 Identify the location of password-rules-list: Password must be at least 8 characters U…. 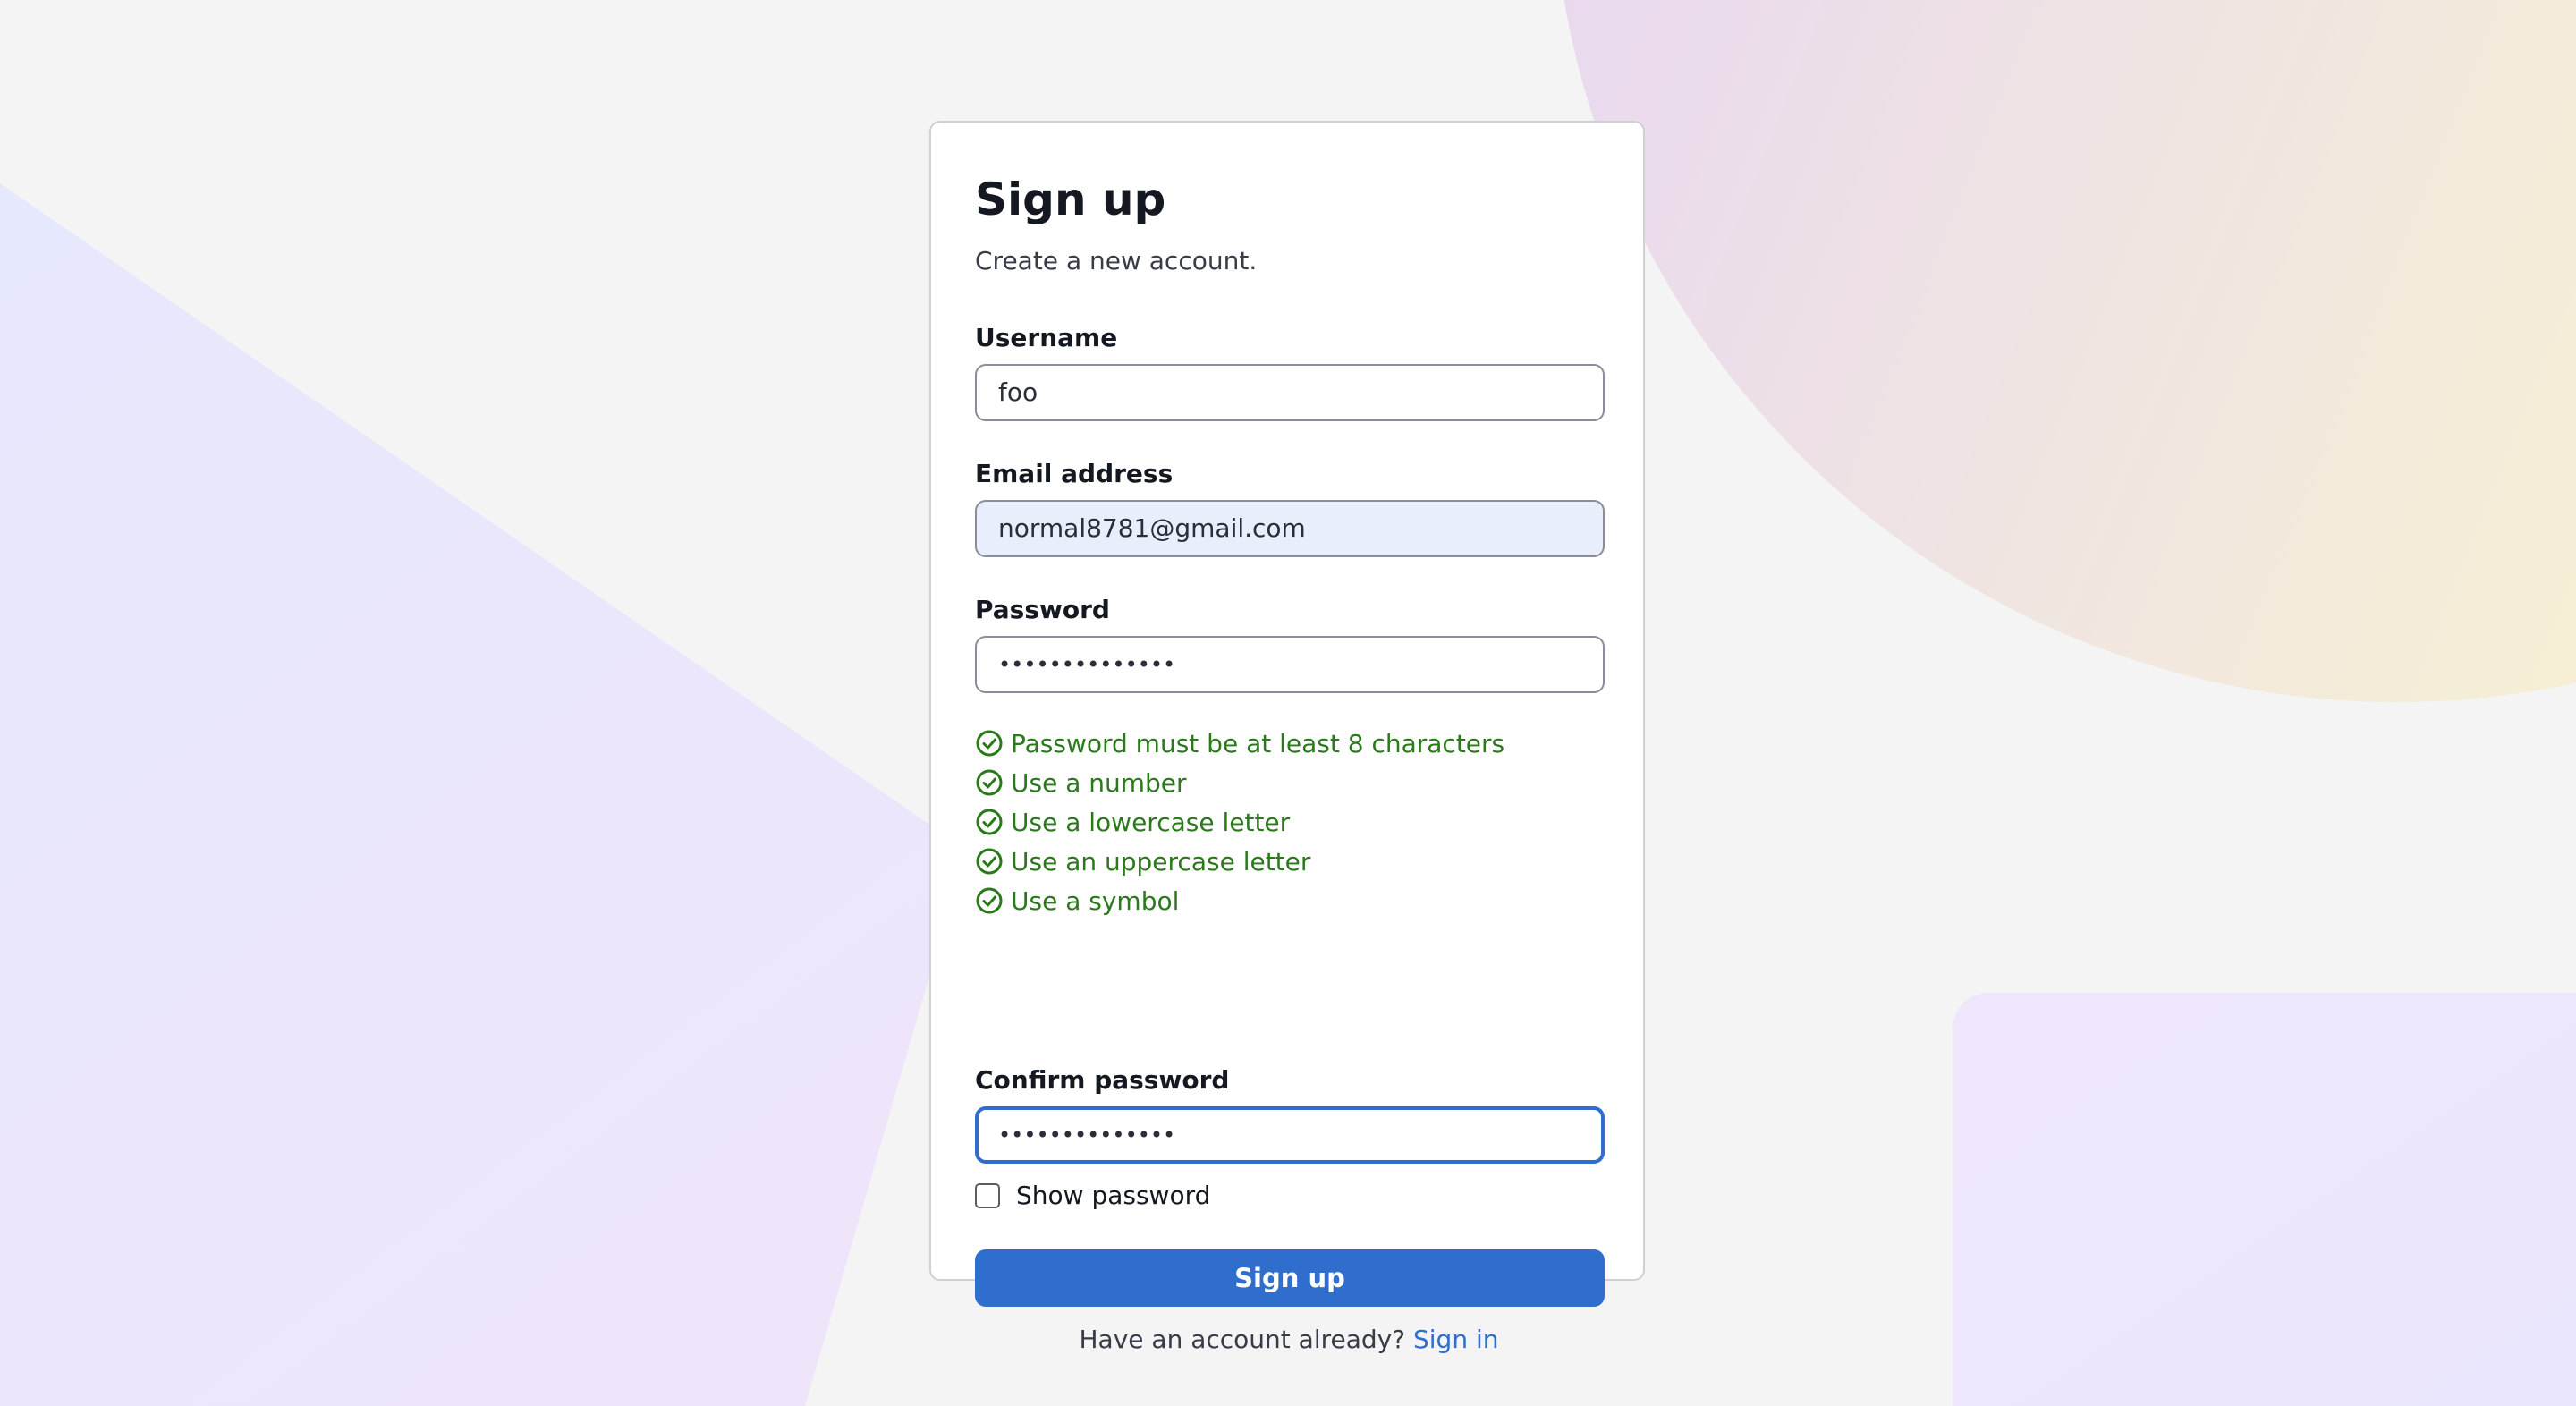
(1239, 822).